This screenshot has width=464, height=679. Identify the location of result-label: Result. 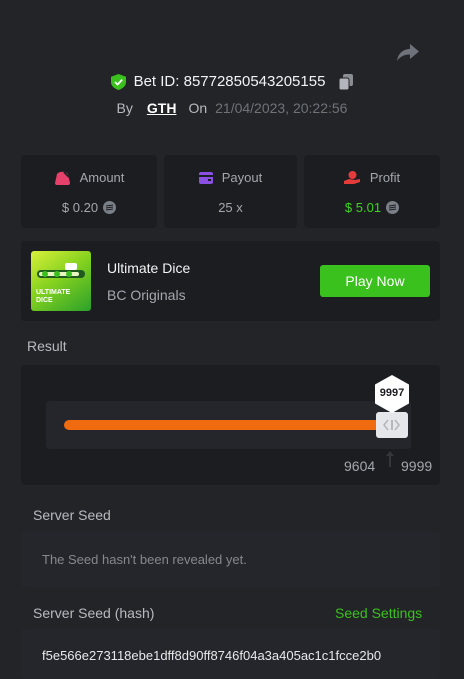
(47, 346).